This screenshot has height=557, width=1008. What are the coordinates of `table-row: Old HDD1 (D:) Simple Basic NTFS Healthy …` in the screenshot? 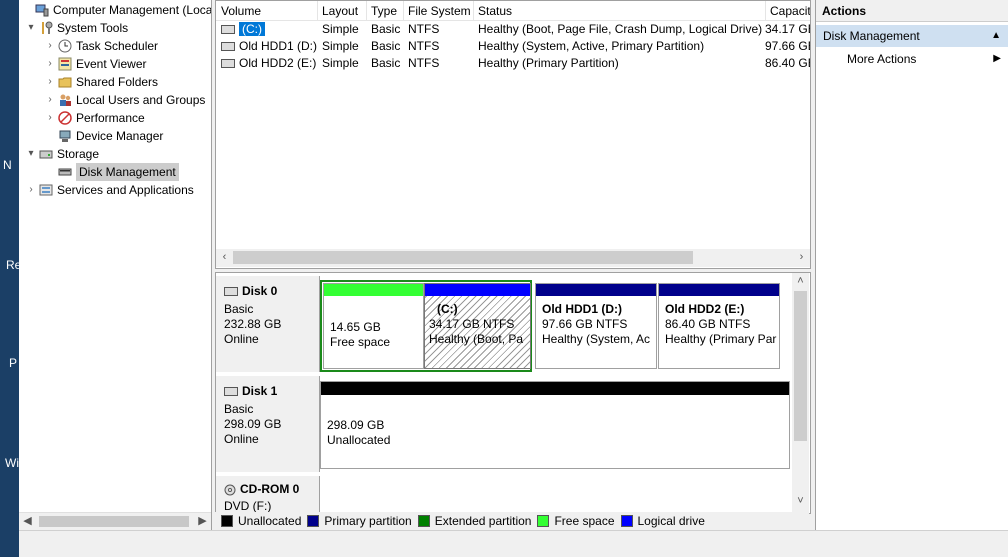 It's located at (513, 46).